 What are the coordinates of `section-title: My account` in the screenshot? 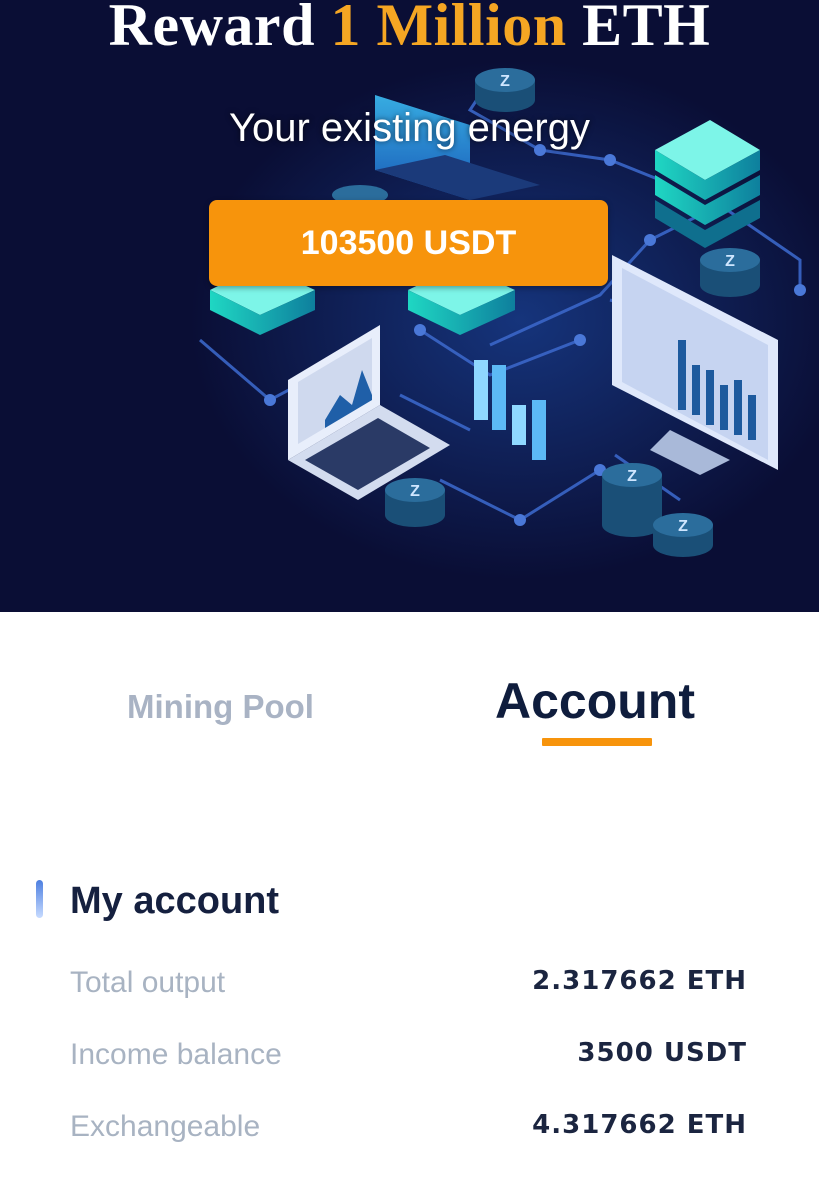 It's located at (175, 901).